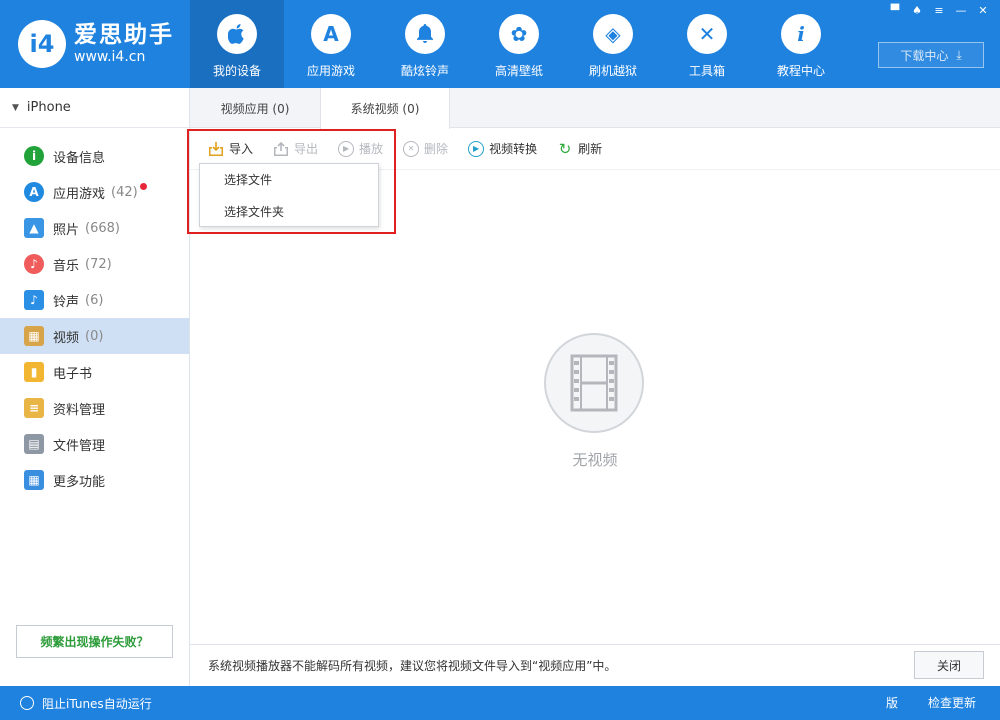 The image size is (1000, 720). What do you see at coordinates (98, 264) in the screenshot?
I see `sidebar-item-count: (72)` at bounding box center [98, 264].